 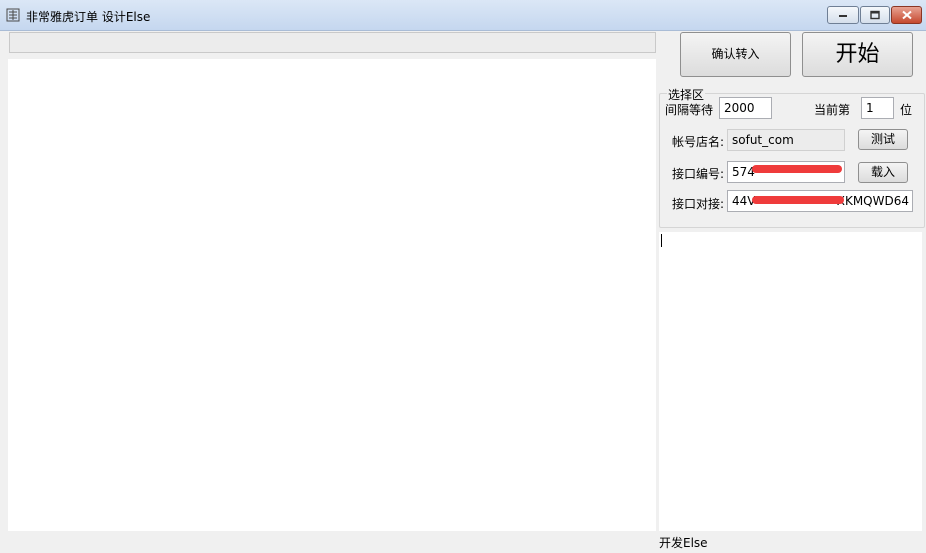 What do you see at coordinates (683, 543) in the screenshot?
I see `developer-label: 开发Else` at bounding box center [683, 543].